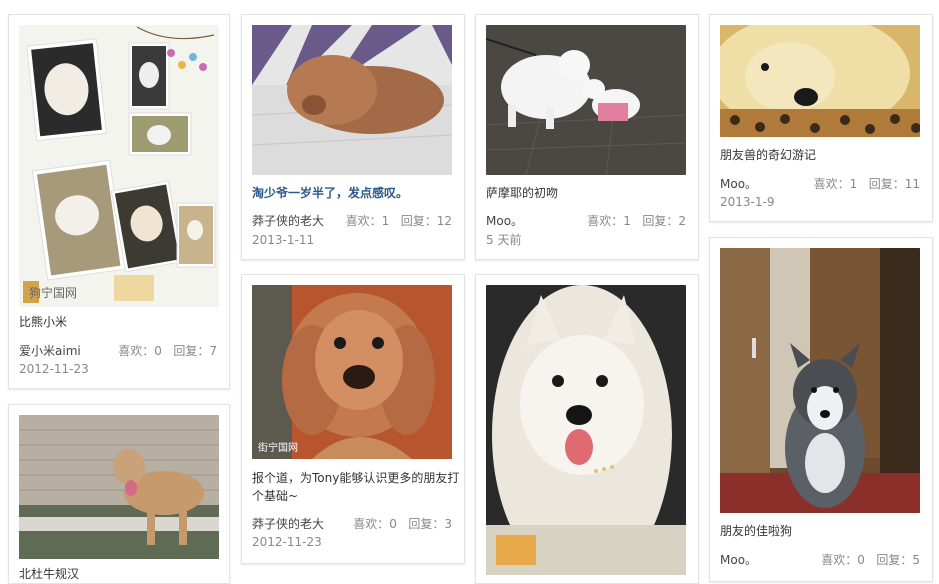 The height and width of the screenshot is (584, 939). What do you see at coordinates (53, 292) in the screenshot?
I see `watermark: 狗宁国网` at bounding box center [53, 292].